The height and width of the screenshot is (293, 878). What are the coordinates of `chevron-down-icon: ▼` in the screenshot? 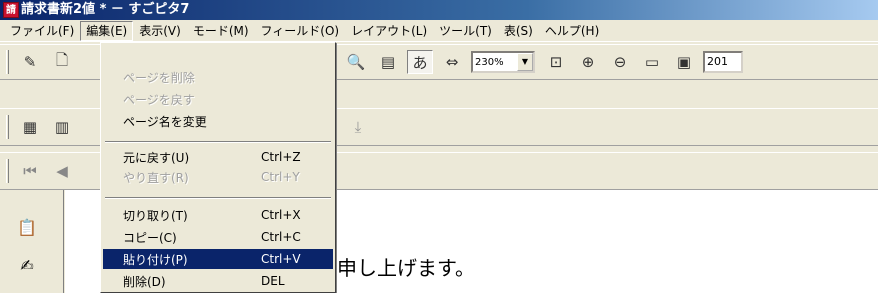 It's located at (525, 62).